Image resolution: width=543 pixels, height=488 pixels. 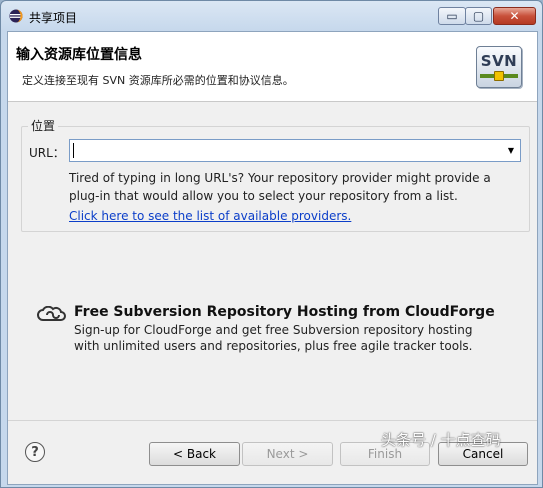 What do you see at coordinates (499, 61) in the screenshot?
I see `svn-logo-text: SVN` at bounding box center [499, 61].